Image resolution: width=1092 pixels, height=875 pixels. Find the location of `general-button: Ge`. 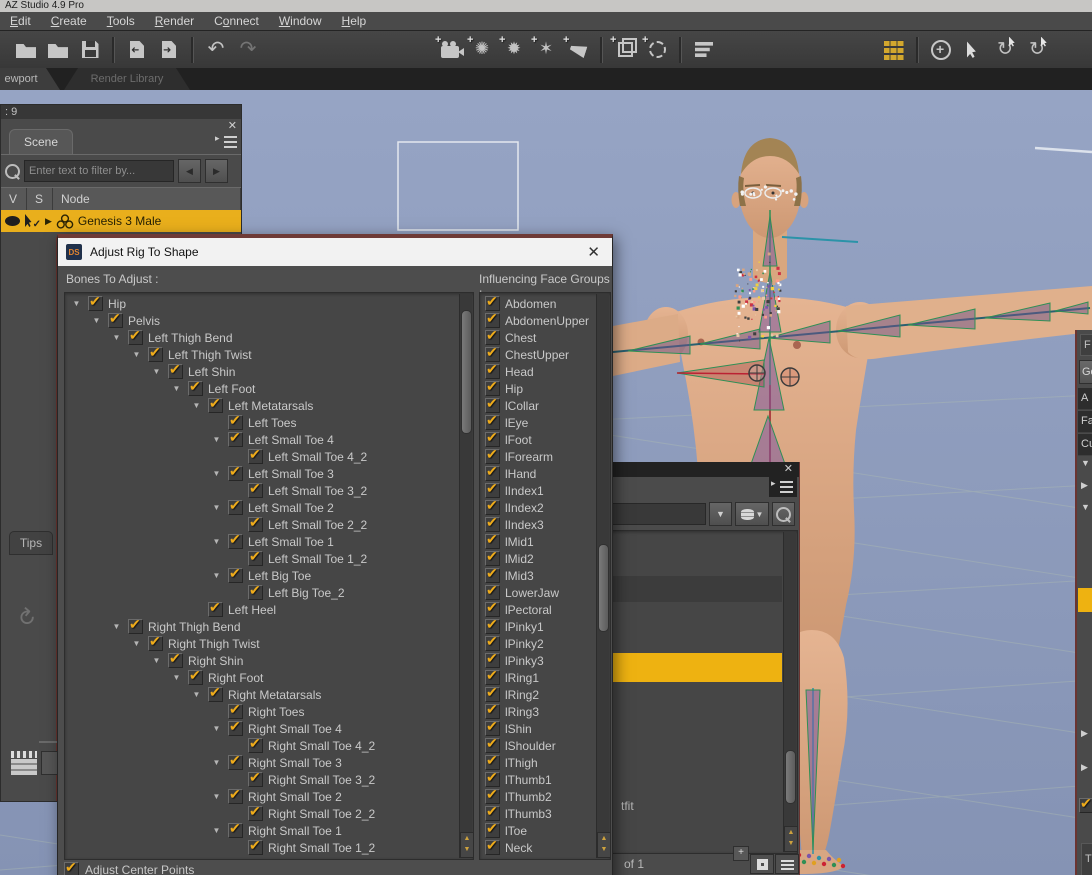

general-button: Ge is located at coordinates (1085, 372).